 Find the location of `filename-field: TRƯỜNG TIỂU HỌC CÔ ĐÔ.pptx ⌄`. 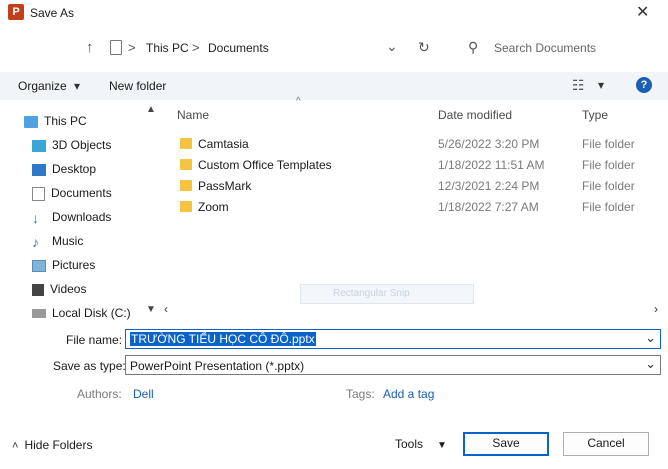

filename-field: TRƯỜNG TIỂU HỌC CÔ ĐÔ.pptx ⌄ is located at coordinates (393, 339).